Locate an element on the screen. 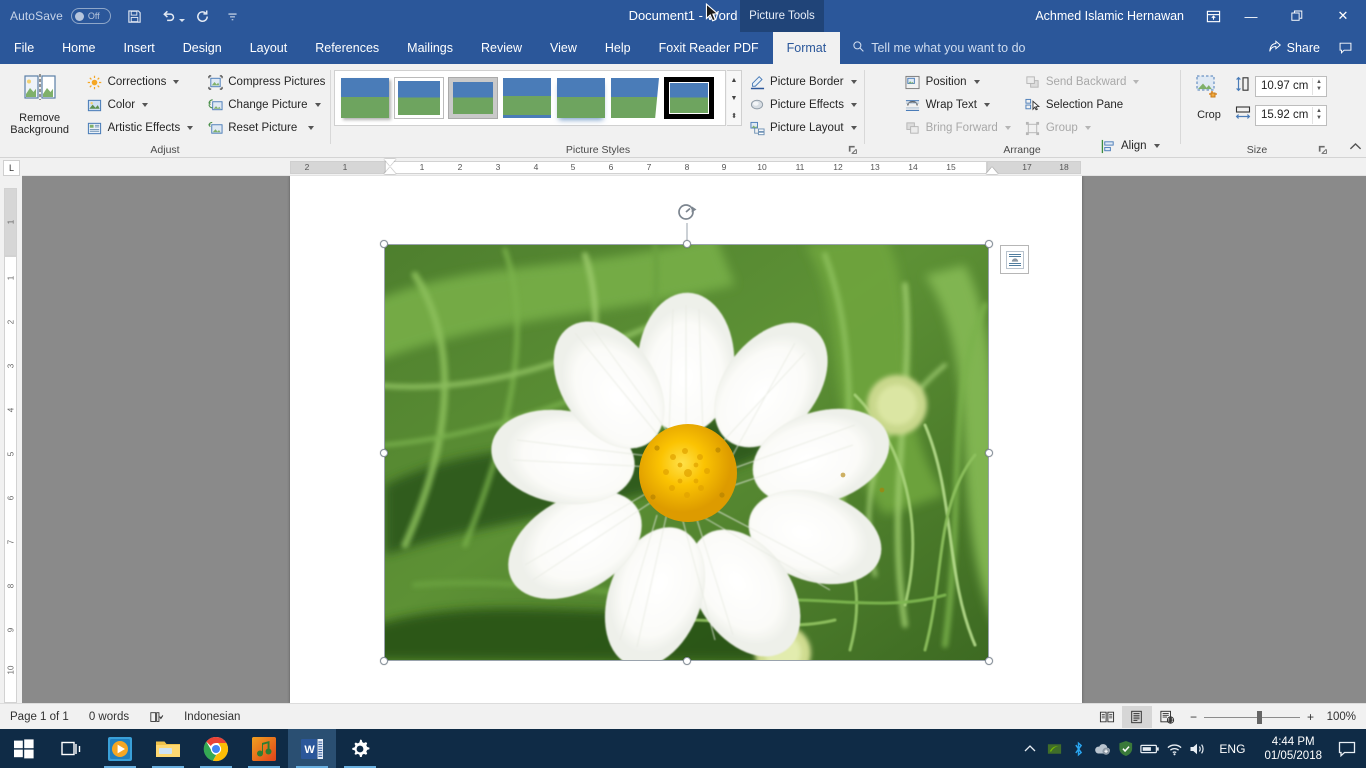 Image resolution: width=1366 pixels, height=768 pixels. windows-defender-icon is located at coordinates (1126, 748).